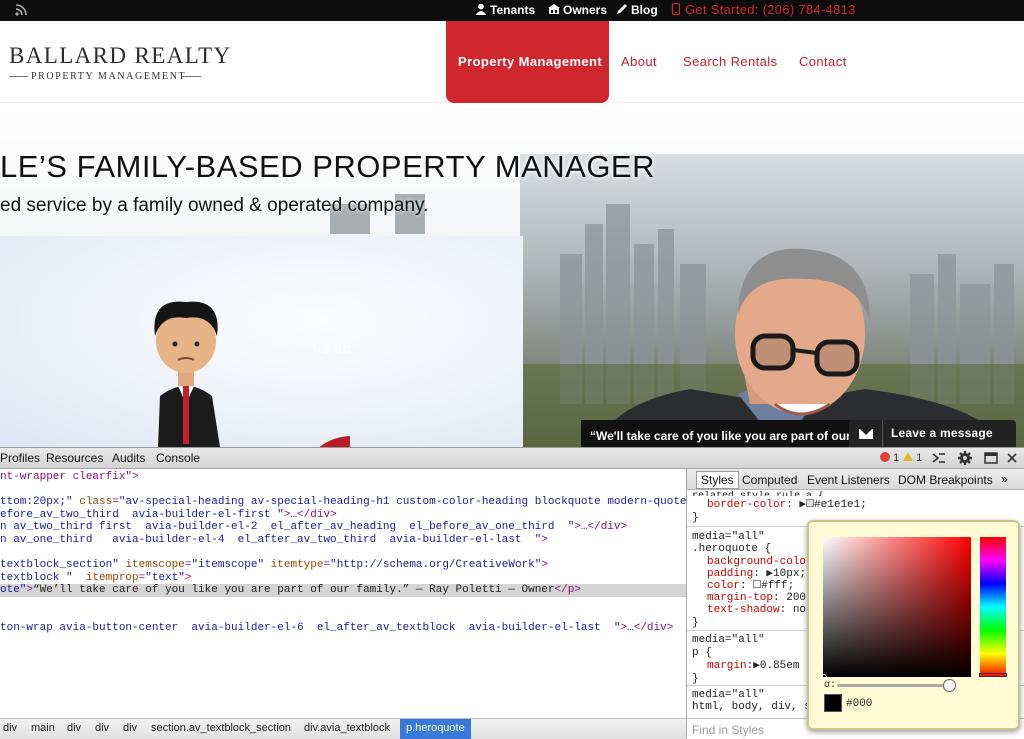 The height and width of the screenshot is (739, 1024). I want to click on alpha-knob, so click(949, 685).